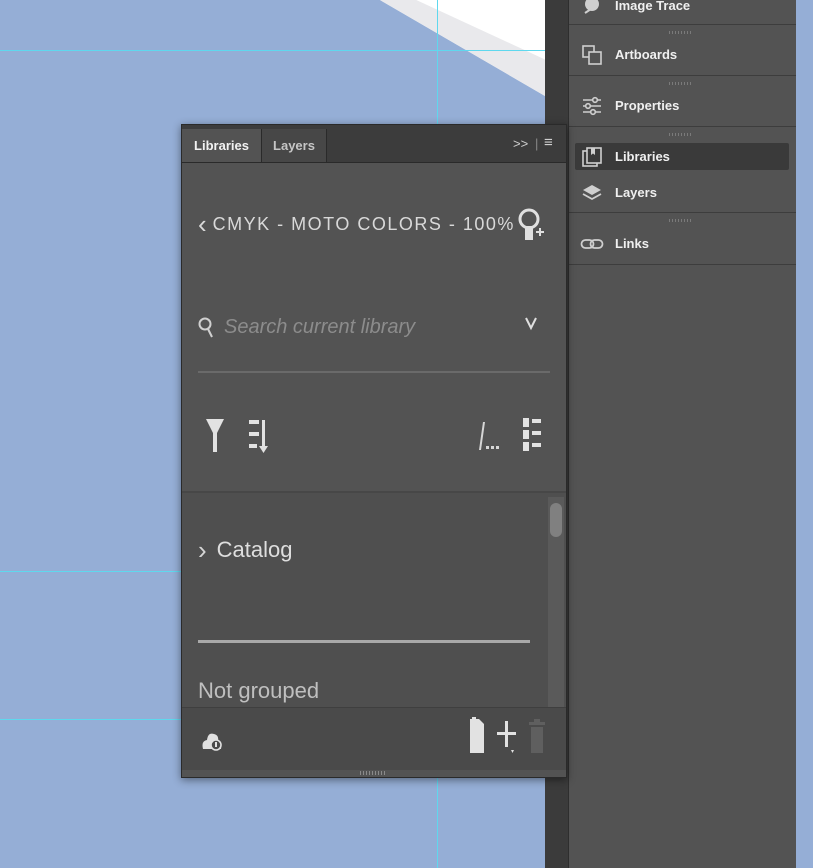 Image resolution: width=813 pixels, height=868 pixels. Describe the element at coordinates (508, 736) in the screenshot. I see `add-icon` at that location.